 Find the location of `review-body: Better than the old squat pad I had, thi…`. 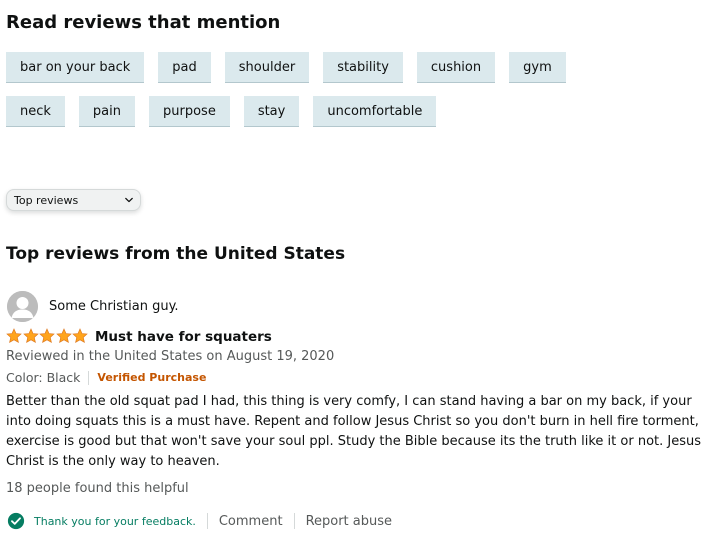

review-body: Better than the old squat pad I had, thi… is located at coordinates (353, 431).